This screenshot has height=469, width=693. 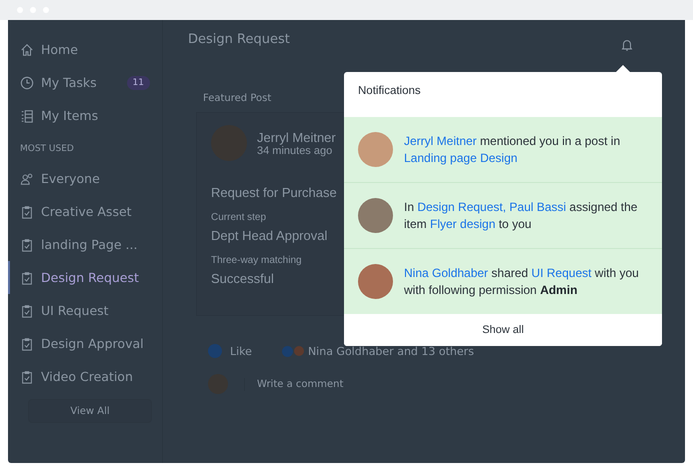 What do you see at coordinates (391, 351) in the screenshot?
I see `reactions-summary: Nina Goldhaber and 13 others` at bounding box center [391, 351].